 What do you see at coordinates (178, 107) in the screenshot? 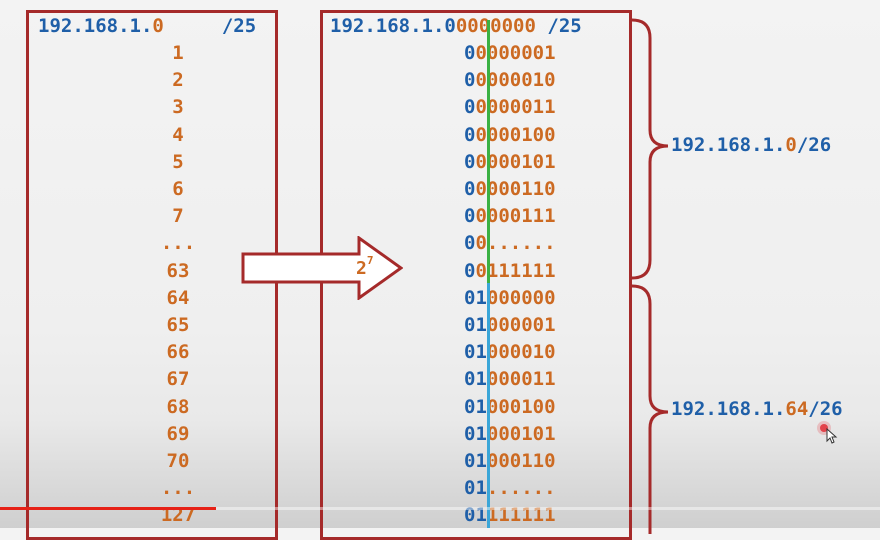
I see `left-number-item: 3` at bounding box center [178, 107].